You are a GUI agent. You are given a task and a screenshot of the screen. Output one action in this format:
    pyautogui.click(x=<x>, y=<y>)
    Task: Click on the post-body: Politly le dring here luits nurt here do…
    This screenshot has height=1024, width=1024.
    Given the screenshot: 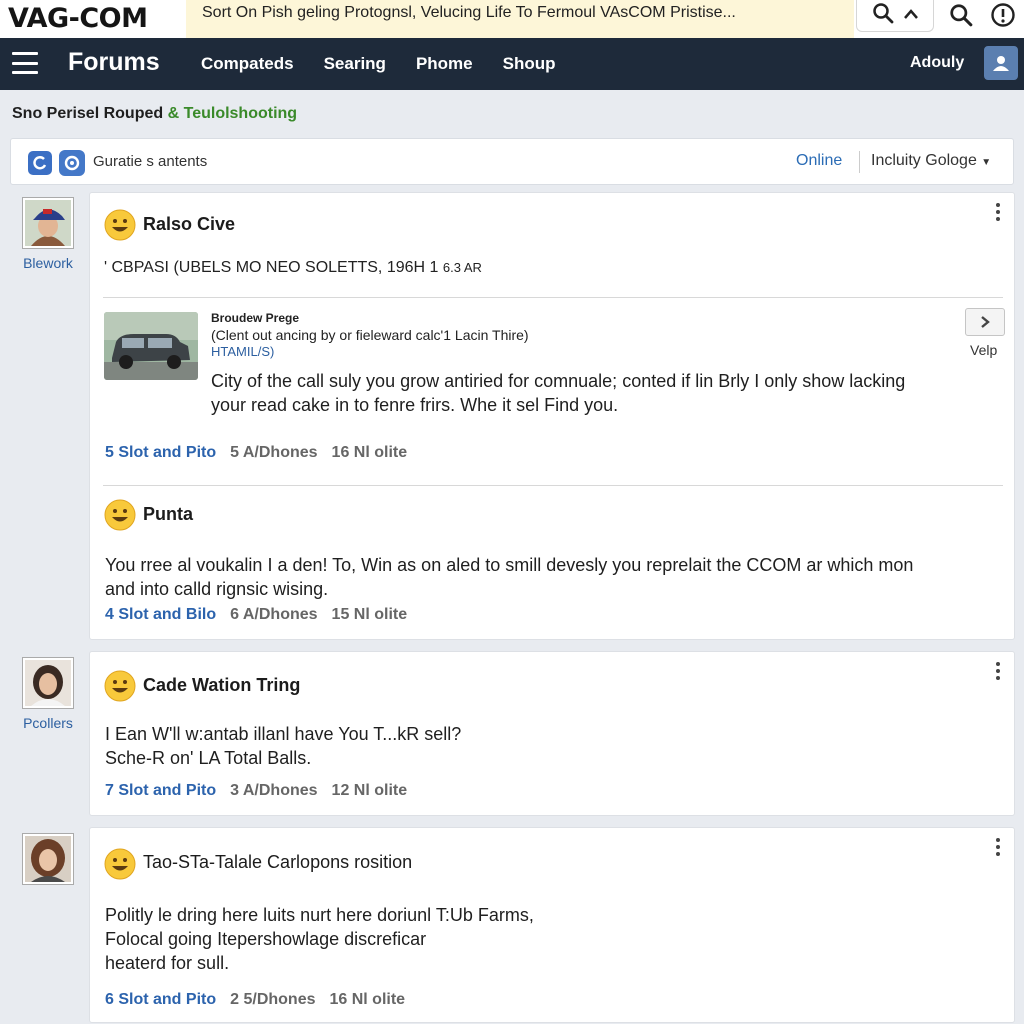 What is the action you would take?
    pyautogui.click(x=319, y=939)
    